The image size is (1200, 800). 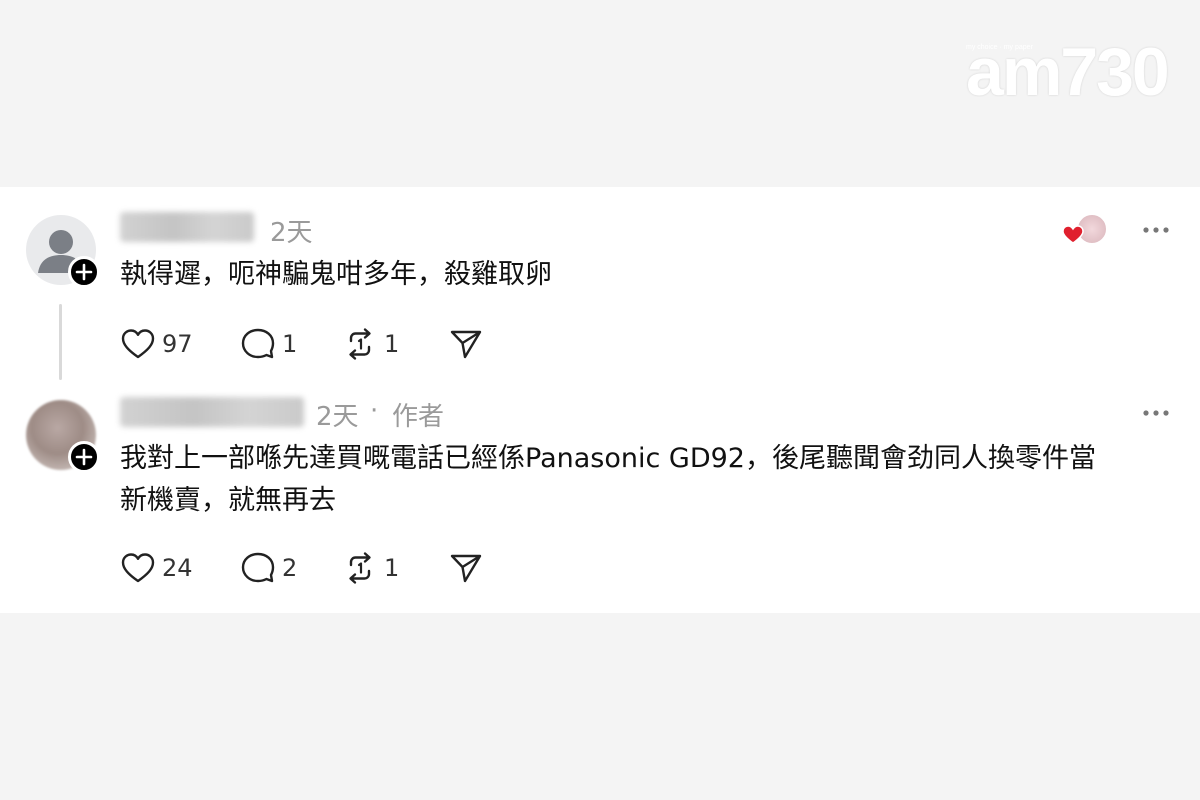 What do you see at coordinates (999, 47) in the screenshot?
I see `watermark-tagline: my choice · my paper` at bounding box center [999, 47].